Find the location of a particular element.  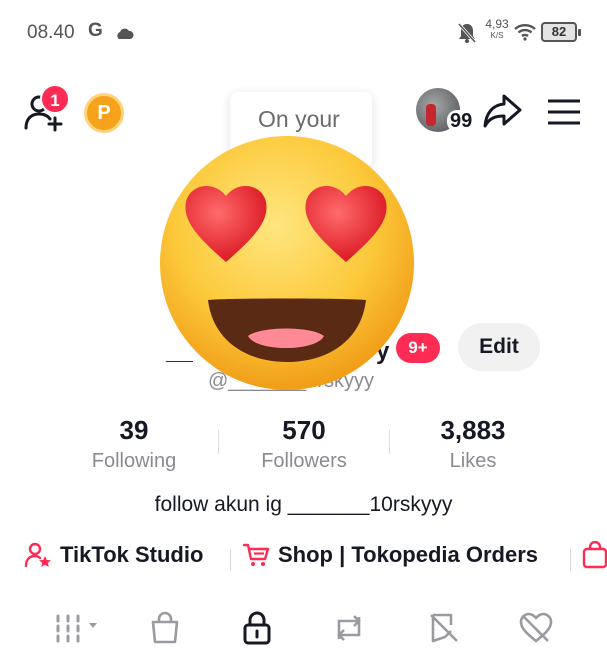

status-bar: 08.40 G 4,93 K/S 82 is located at coordinates (303, 33).